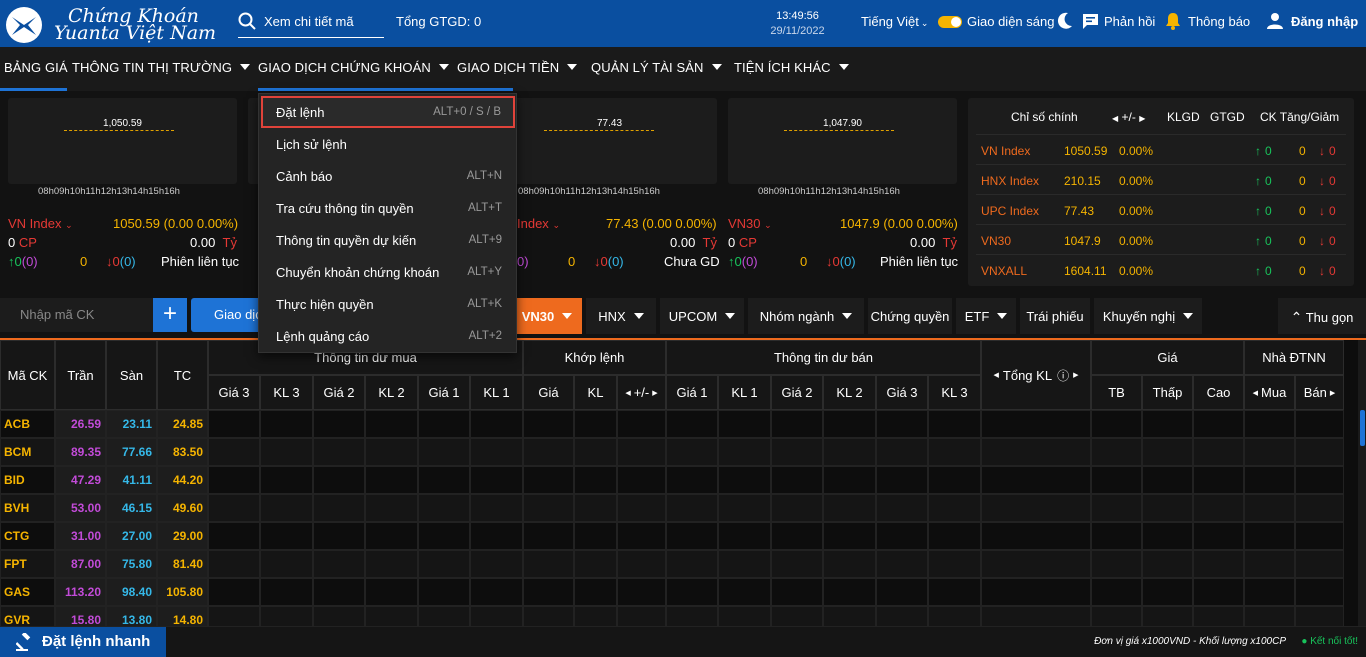 The height and width of the screenshot is (657, 1366). Describe the element at coordinates (83, 642) in the screenshot. I see `quick-order-button: Đặt lệnh nhanh` at that location.